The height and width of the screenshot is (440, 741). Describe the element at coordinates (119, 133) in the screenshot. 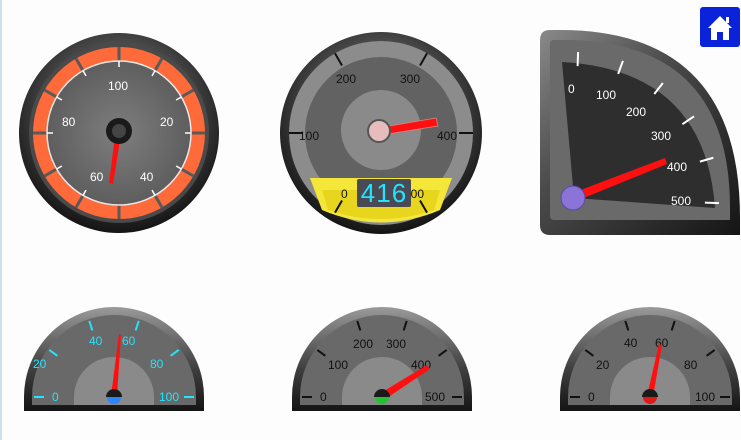

I see `gauge-orange-dial: 60 80 100 20 40` at that location.